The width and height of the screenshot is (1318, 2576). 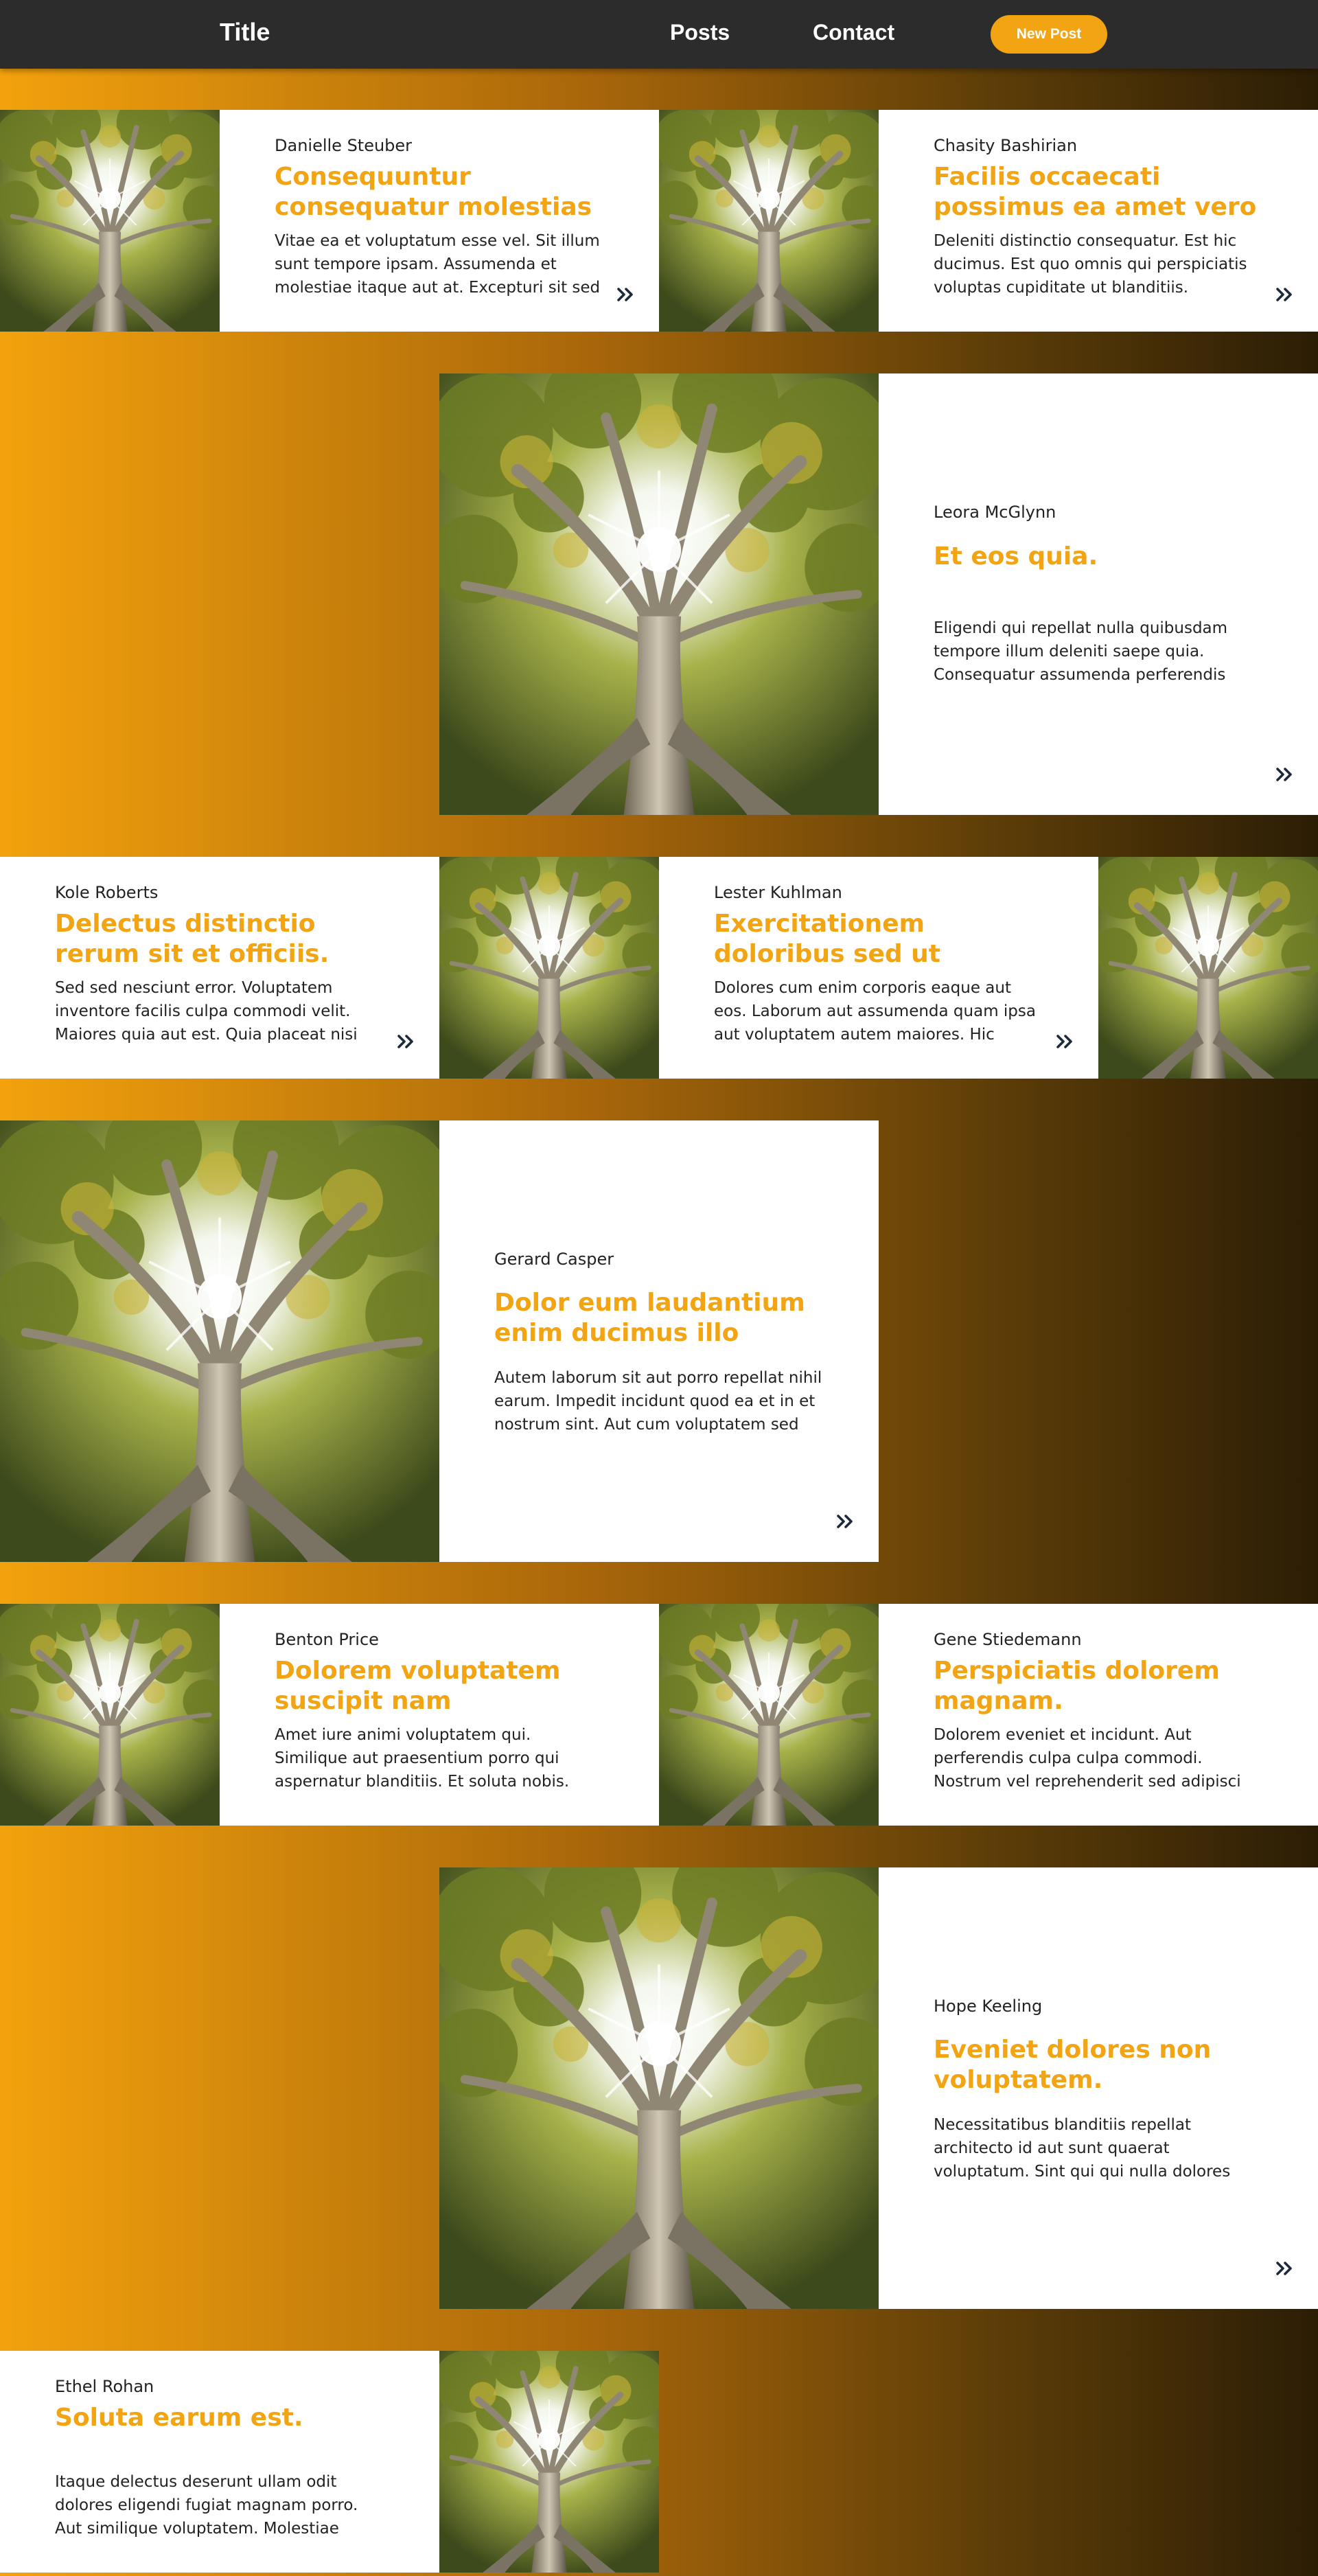 What do you see at coordinates (659, 1318) in the screenshot?
I see `post-title: Dolor eum laudantium enim ducimus illo` at bounding box center [659, 1318].